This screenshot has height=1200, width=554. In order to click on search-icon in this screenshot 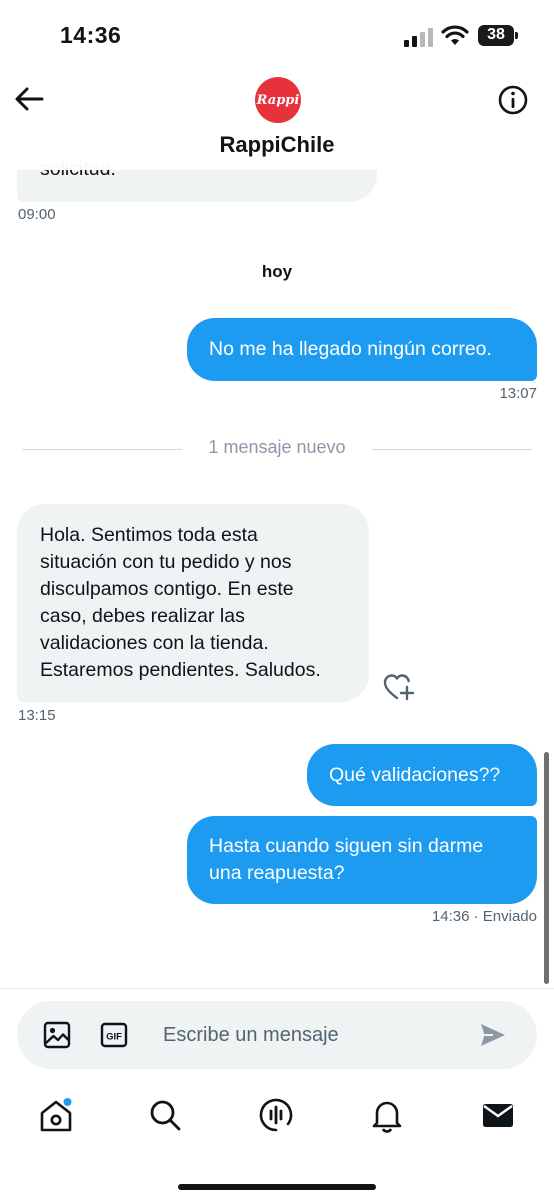, I will do `click(165, 1115)`.